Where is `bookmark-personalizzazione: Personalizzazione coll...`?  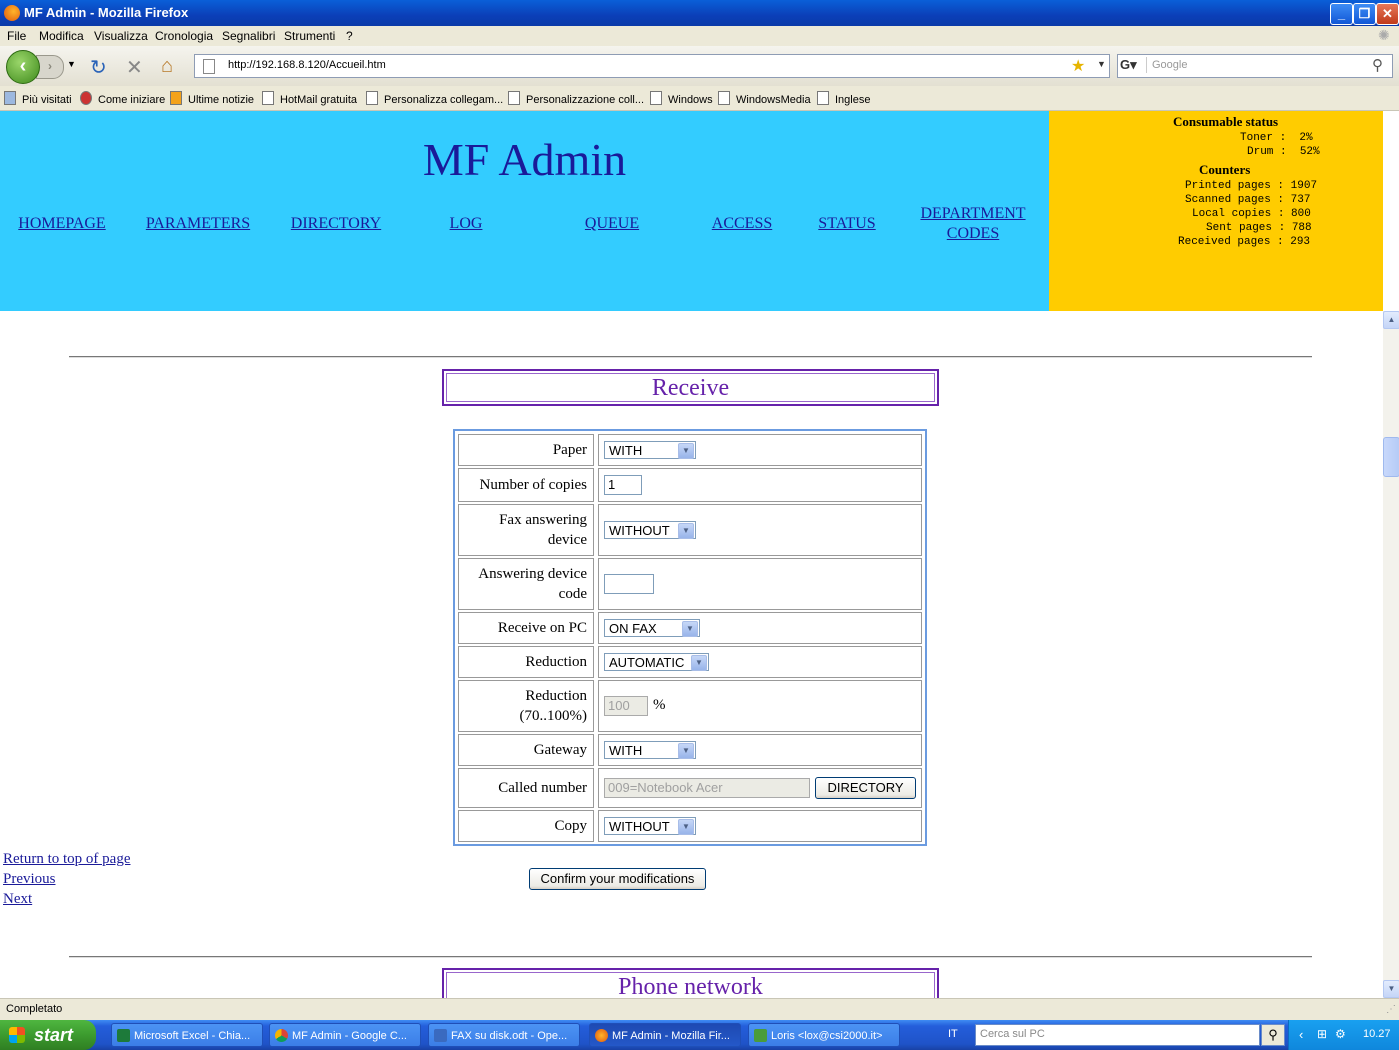 bookmark-personalizzazione: Personalizzazione coll... is located at coordinates (576, 98).